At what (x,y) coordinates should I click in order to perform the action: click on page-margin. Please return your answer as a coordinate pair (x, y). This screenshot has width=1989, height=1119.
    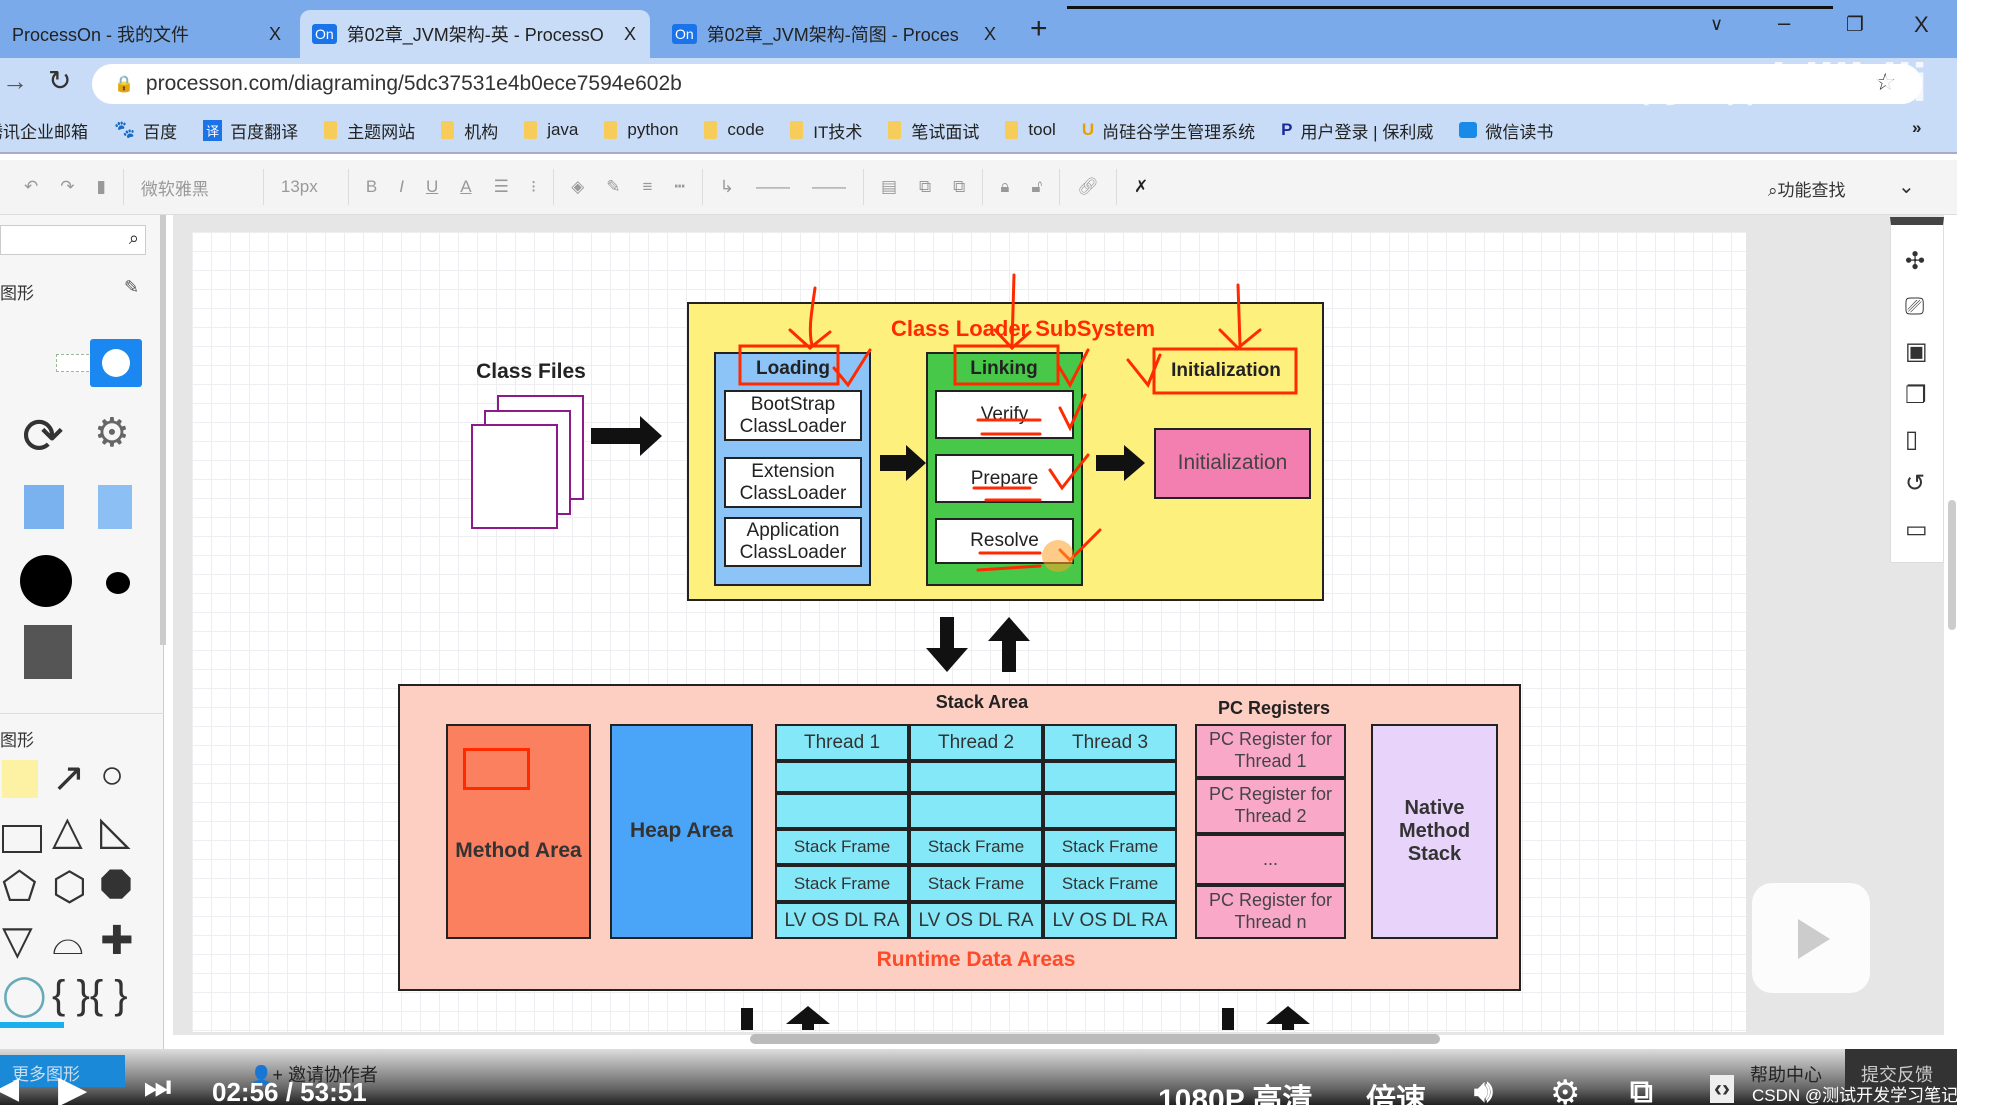
    Looking at the image, I should click on (1973, 552).